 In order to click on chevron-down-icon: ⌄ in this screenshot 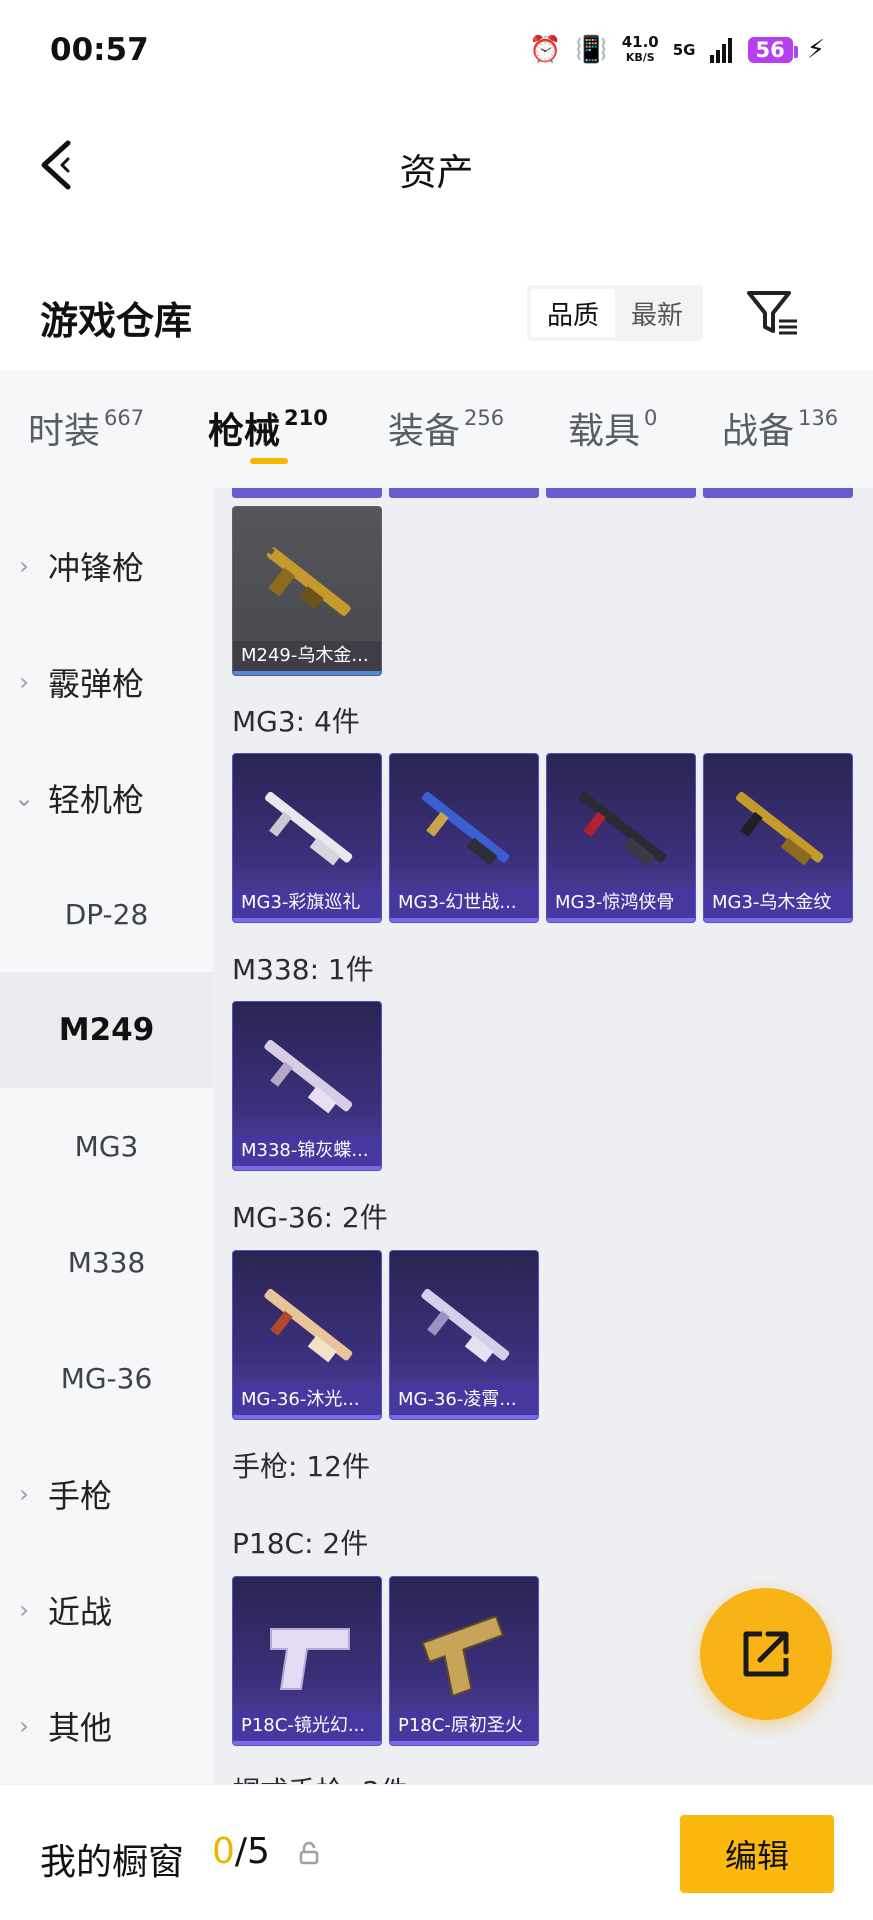, I will do `click(24, 798)`.